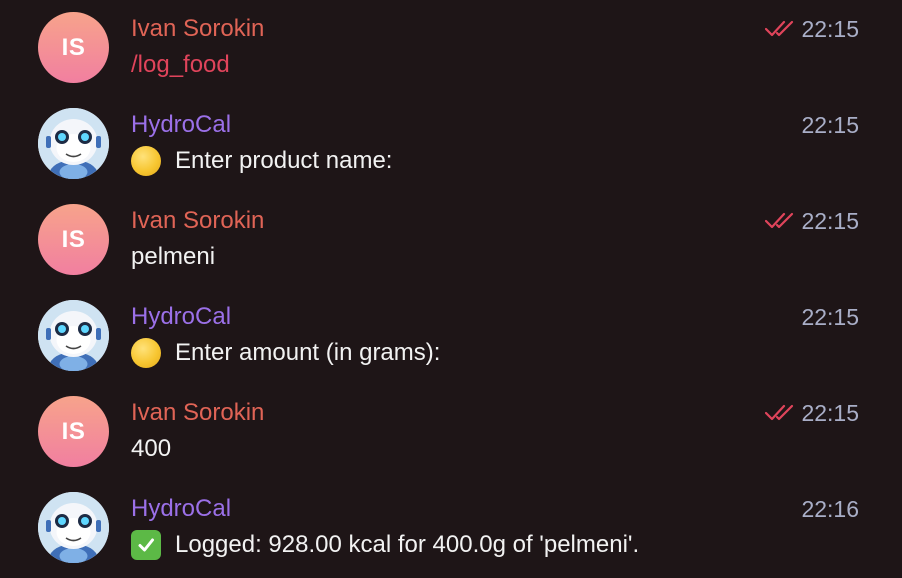 This screenshot has width=902, height=578. I want to click on message-body: Enter amount (in grams):, so click(308, 352).